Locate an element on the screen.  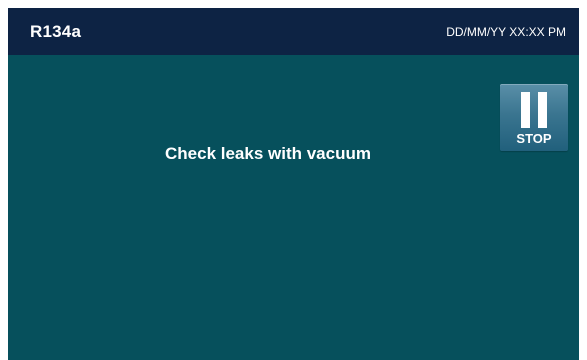
pause-icon is located at coordinates (534, 110).